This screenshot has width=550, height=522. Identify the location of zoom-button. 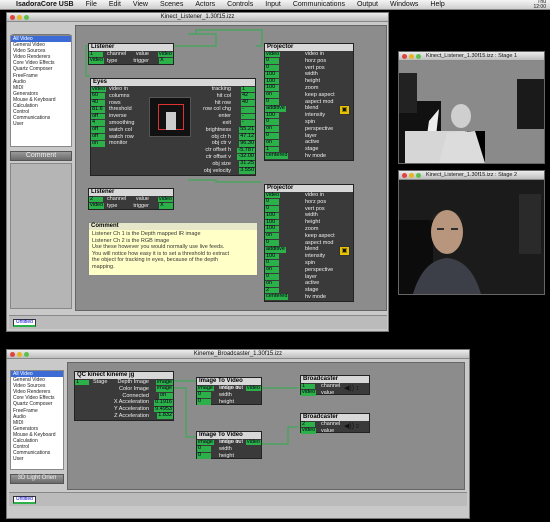
(418, 56).